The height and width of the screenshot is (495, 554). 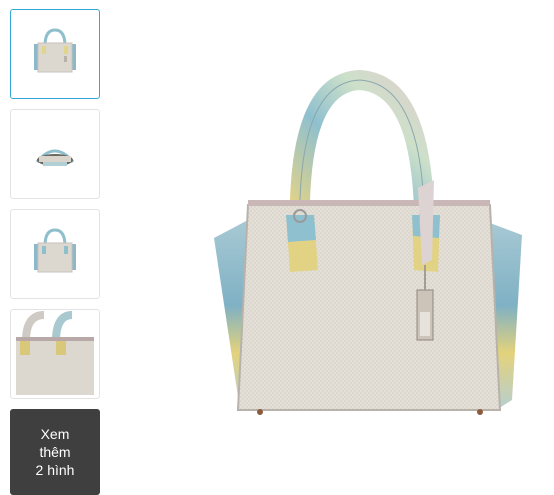 What do you see at coordinates (55, 157) in the screenshot?
I see `handbag-top-icon` at bounding box center [55, 157].